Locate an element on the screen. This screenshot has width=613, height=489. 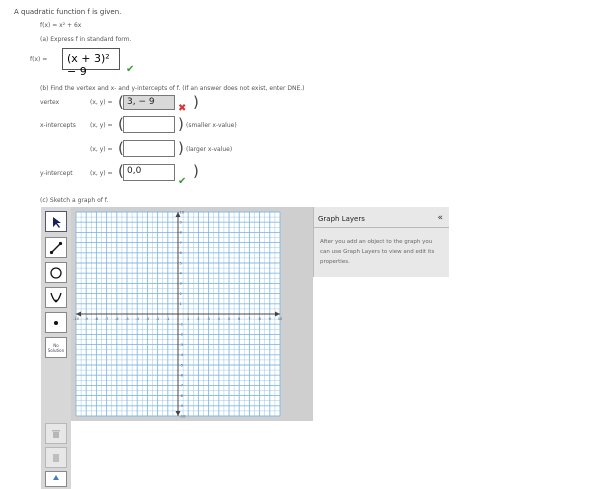
graph-layers-title: Graph Layers is located at coordinates (341, 219).